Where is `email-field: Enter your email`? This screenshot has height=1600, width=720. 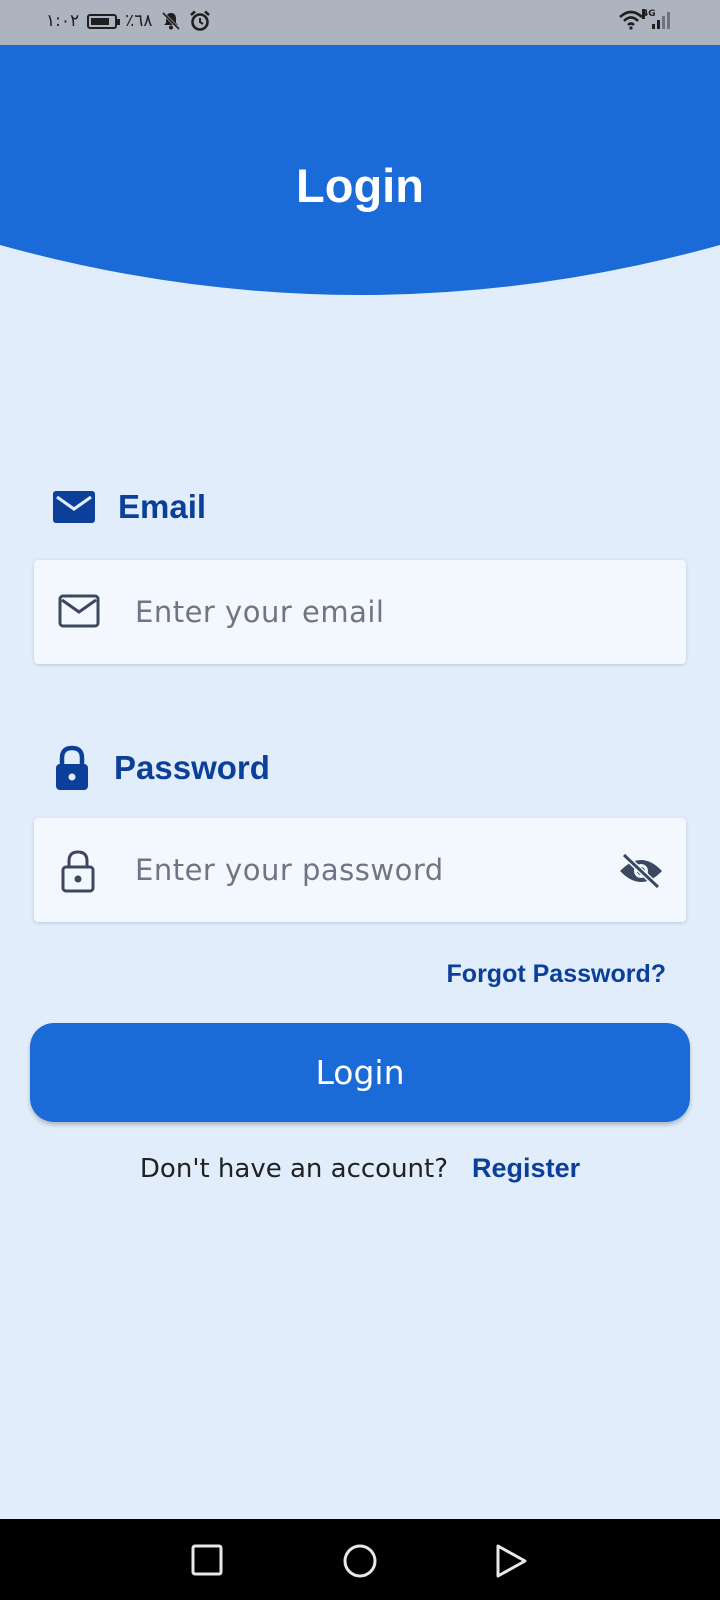
email-field: Enter your email is located at coordinates (360, 612).